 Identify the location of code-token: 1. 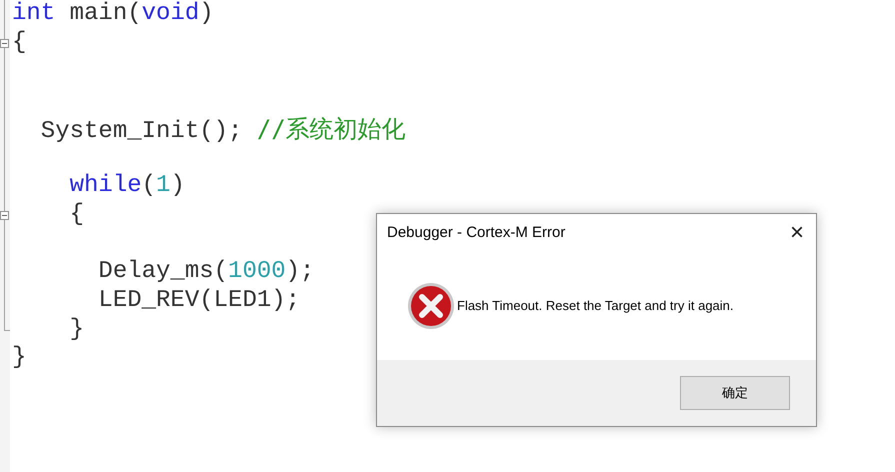
(163, 186).